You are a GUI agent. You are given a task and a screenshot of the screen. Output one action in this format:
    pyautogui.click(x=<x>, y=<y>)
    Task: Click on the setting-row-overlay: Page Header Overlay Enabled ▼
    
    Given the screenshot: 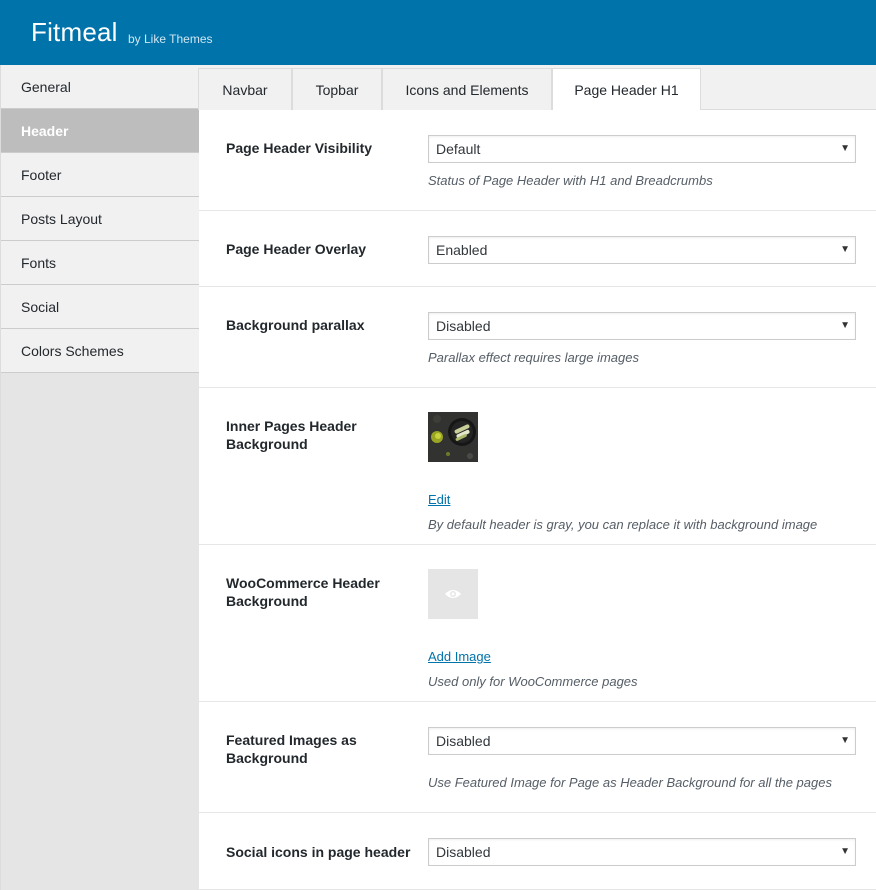 What is the action you would take?
    pyautogui.click(x=537, y=249)
    